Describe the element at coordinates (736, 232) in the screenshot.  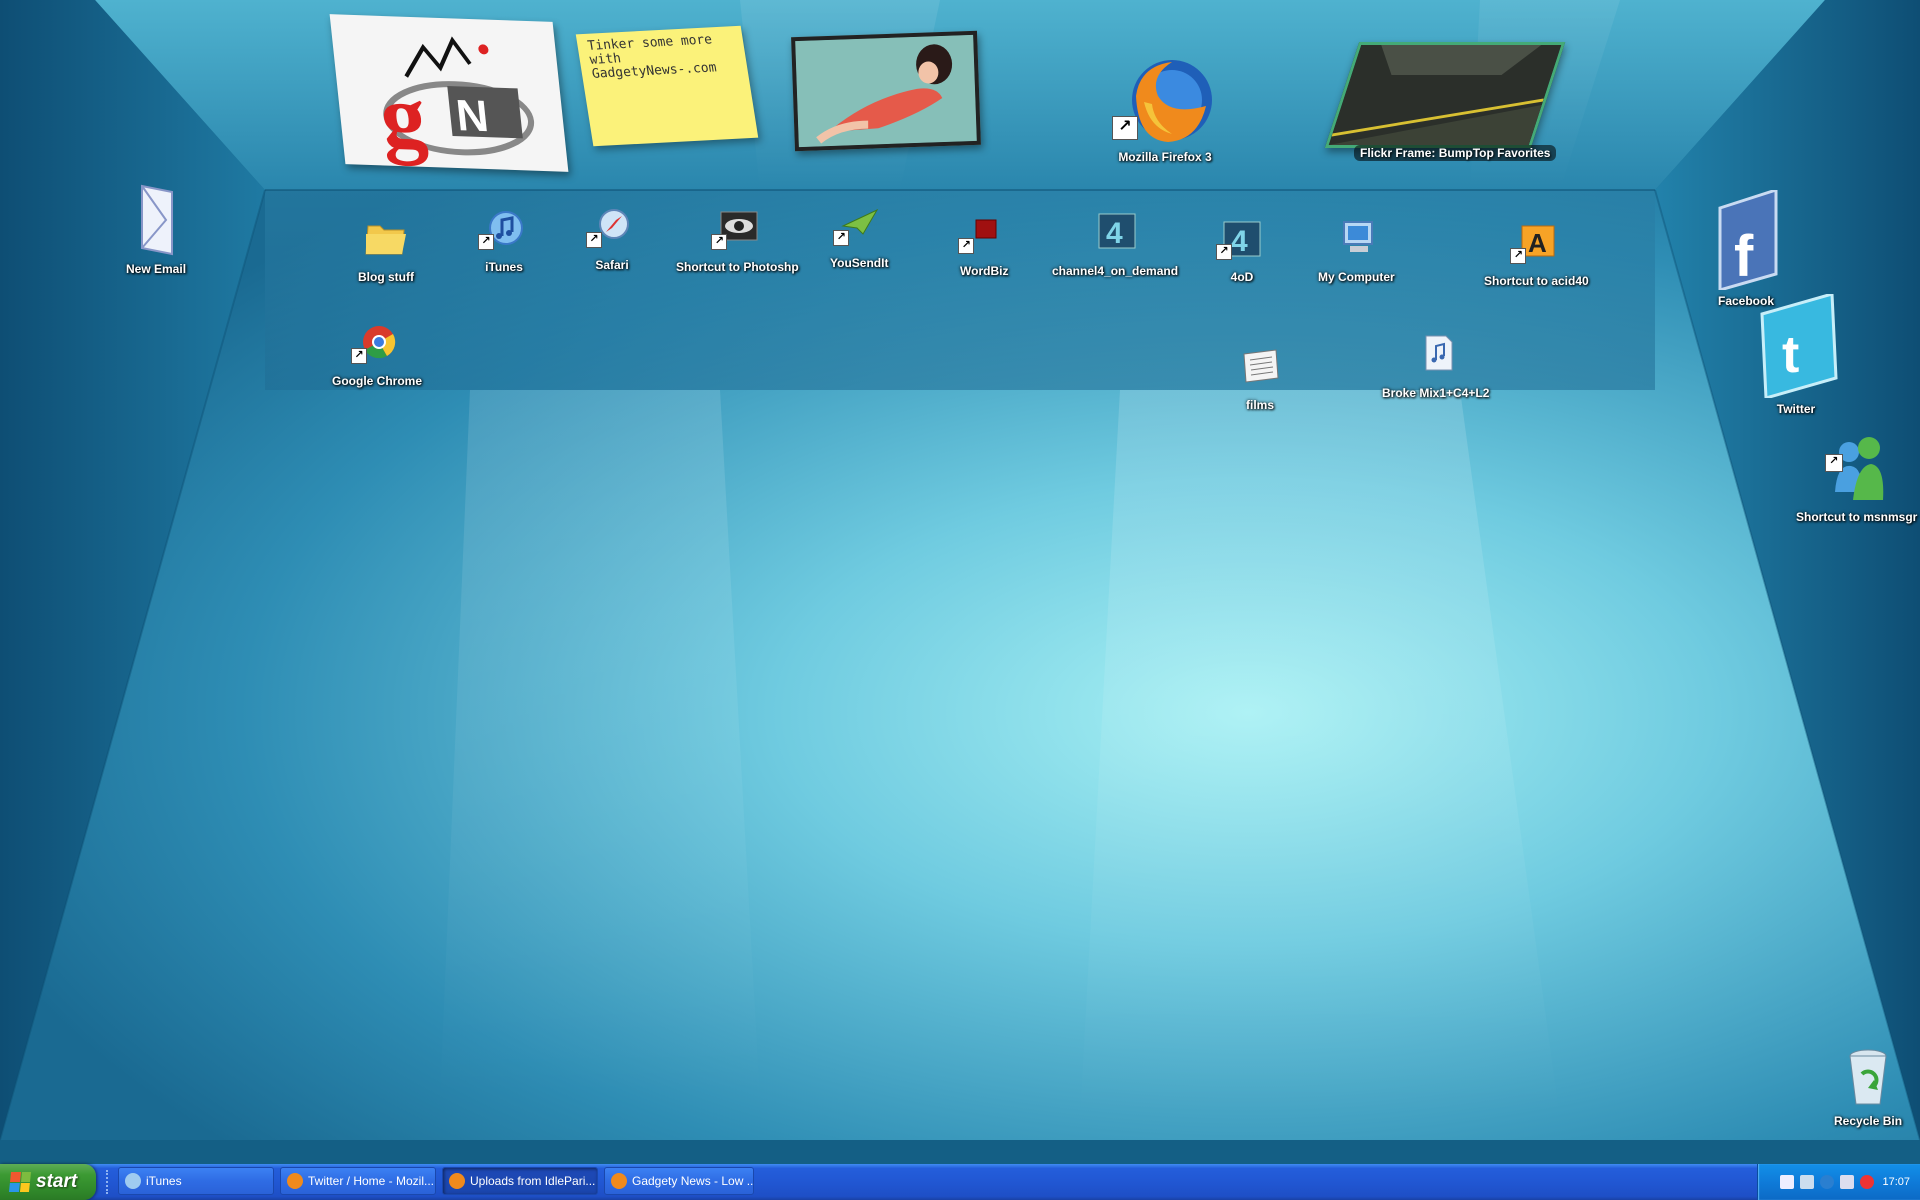
I see `photoshop-eye-icon: ↗` at that location.